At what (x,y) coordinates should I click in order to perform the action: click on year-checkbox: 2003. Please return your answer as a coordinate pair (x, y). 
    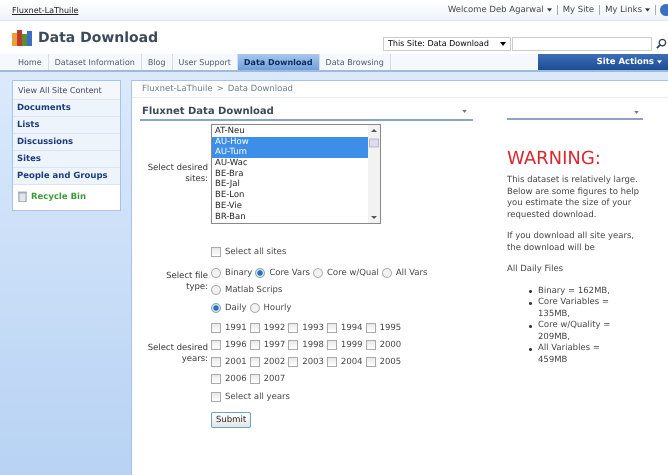
    Looking at the image, I should click on (306, 362).